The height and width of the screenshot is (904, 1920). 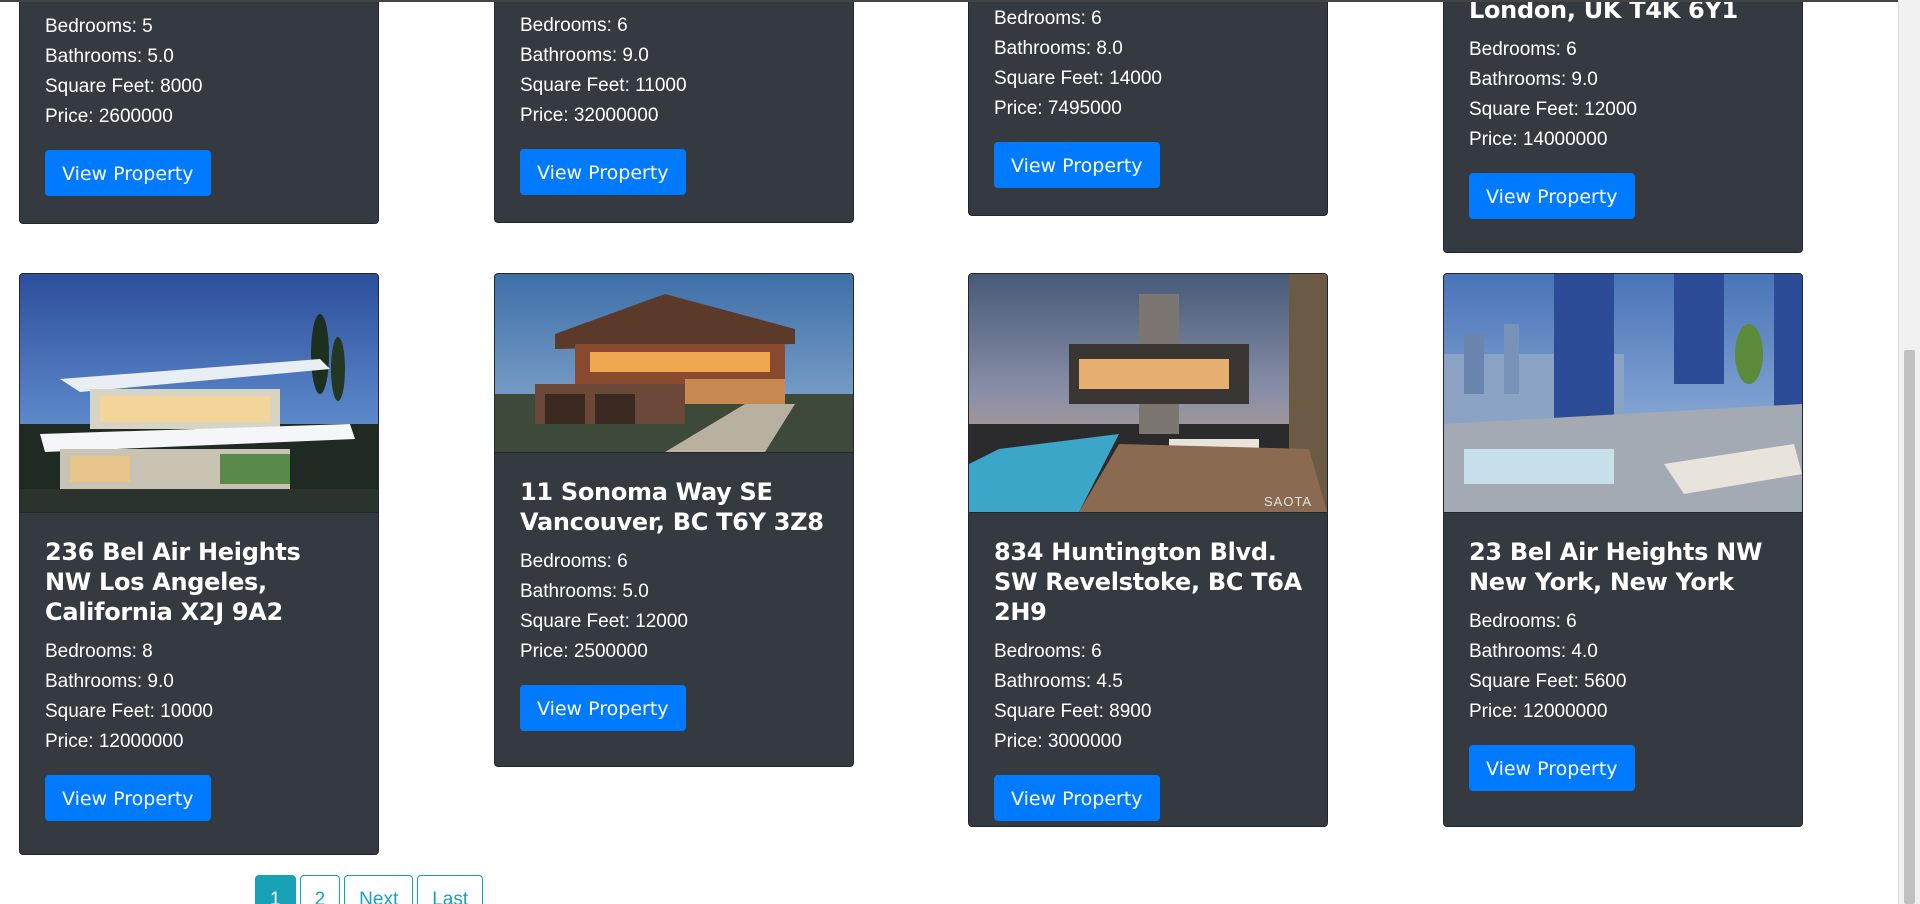 I want to click on square-feet-text: Square Feet: 5600, so click(x=1548, y=681).